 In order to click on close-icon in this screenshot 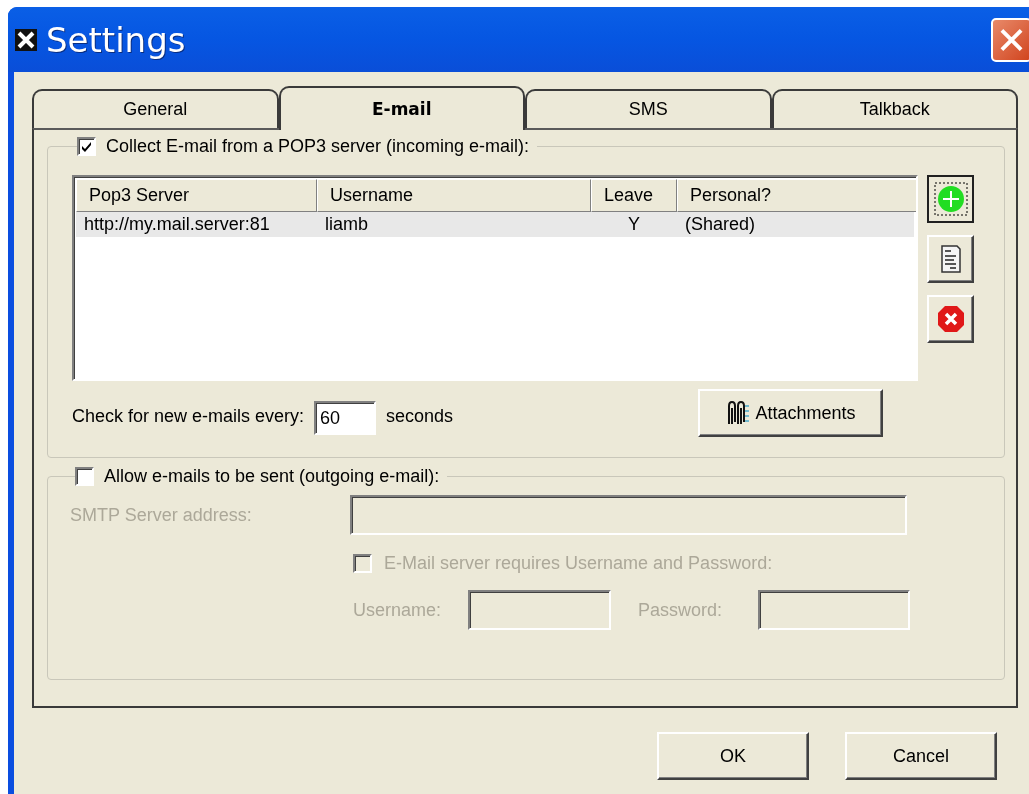, I will do `click(1011, 39)`.